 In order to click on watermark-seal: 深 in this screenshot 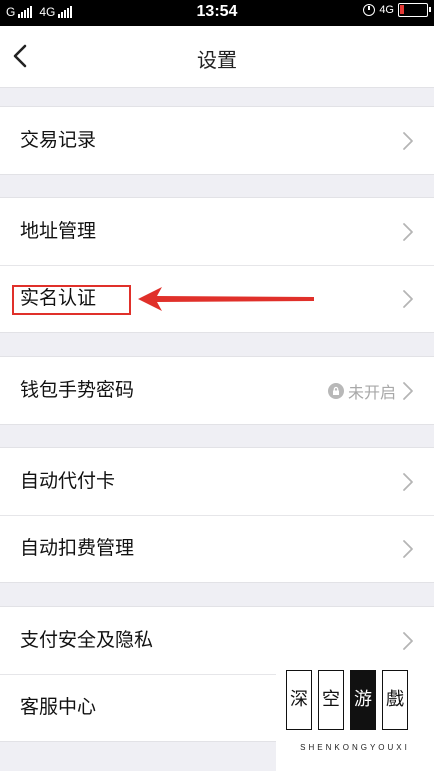, I will do `click(299, 700)`.